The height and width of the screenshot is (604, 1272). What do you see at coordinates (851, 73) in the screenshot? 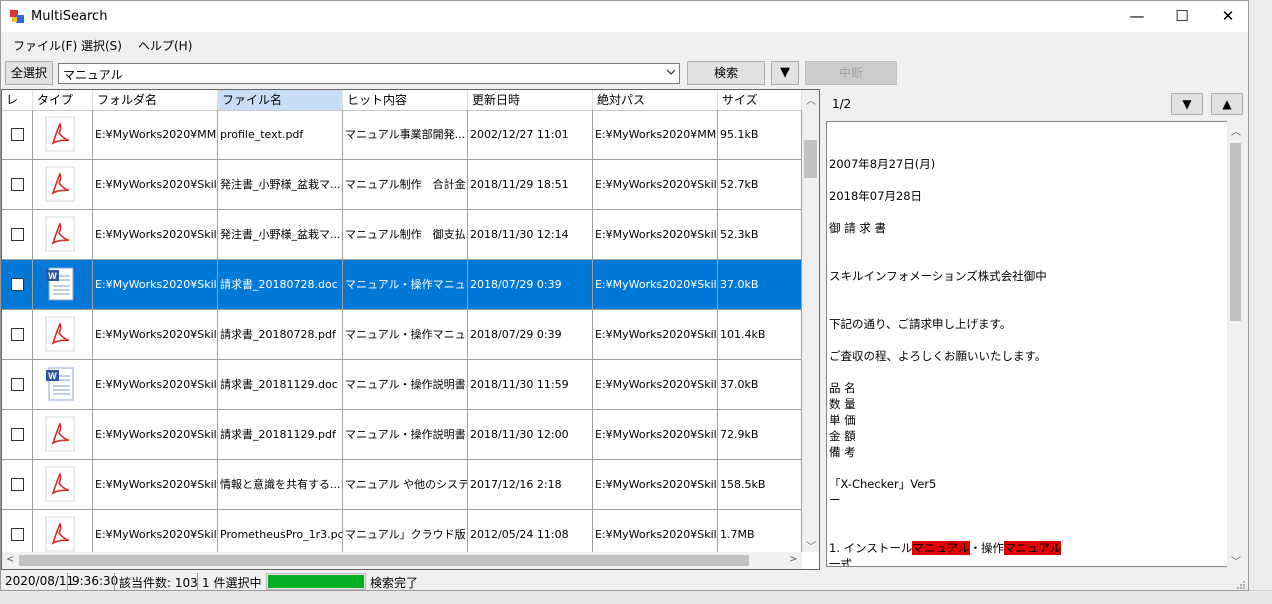
I see `abort-button: 中断` at bounding box center [851, 73].